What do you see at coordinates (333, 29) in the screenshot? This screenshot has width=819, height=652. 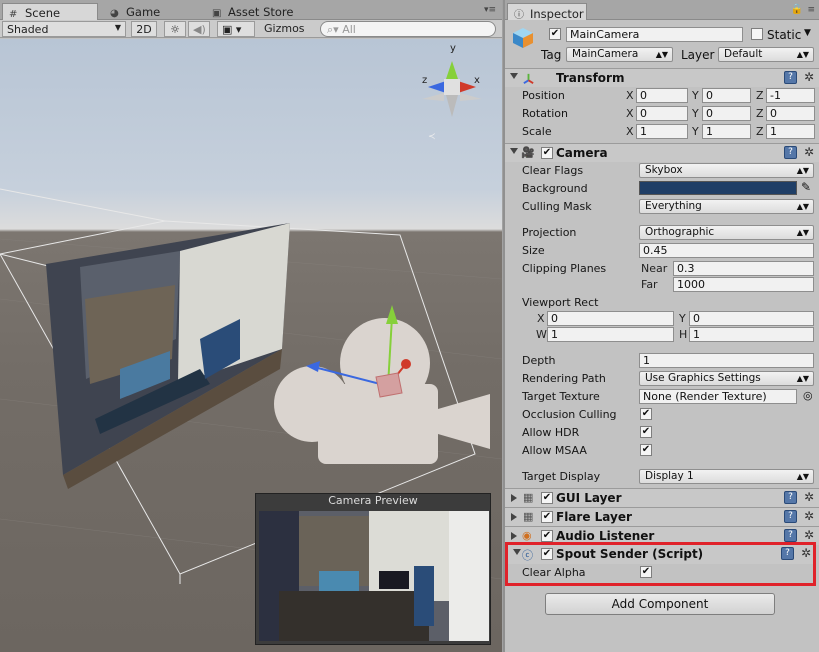 I see `search-icon: ⌕▾` at bounding box center [333, 29].